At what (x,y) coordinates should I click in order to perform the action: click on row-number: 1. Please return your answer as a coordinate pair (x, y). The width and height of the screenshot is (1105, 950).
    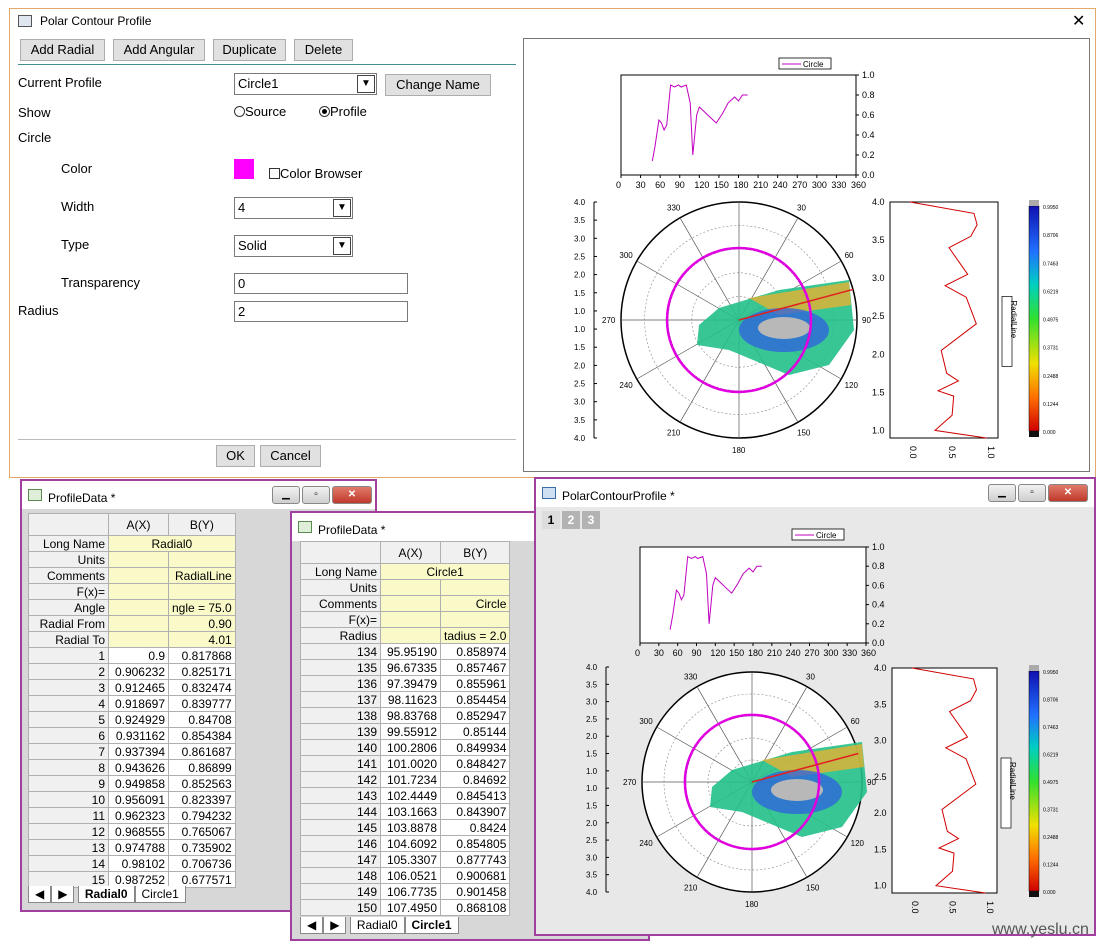
    Looking at the image, I should click on (68, 655).